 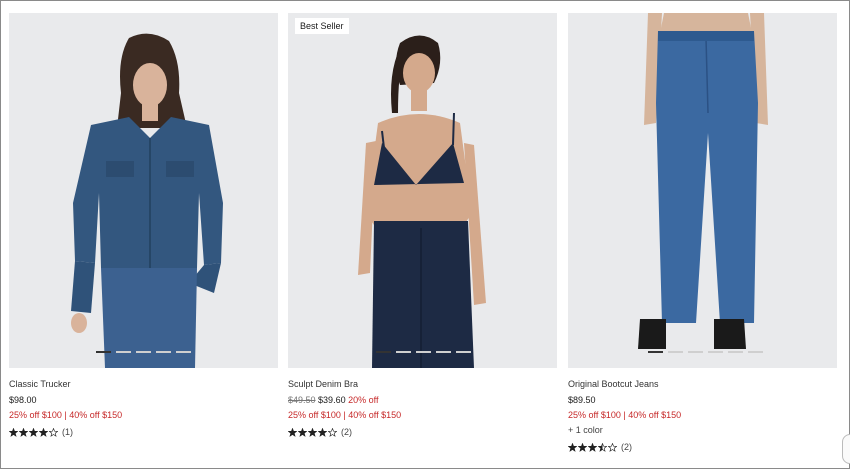 I want to click on product-name: Classic Trucker, so click(x=143, y=384).